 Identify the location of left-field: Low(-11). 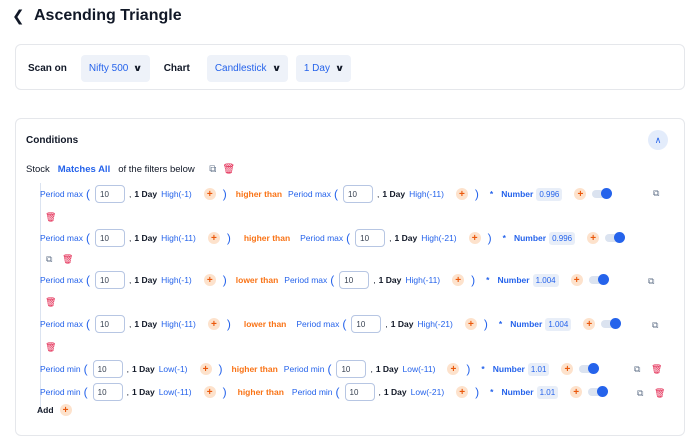
(175, 392).